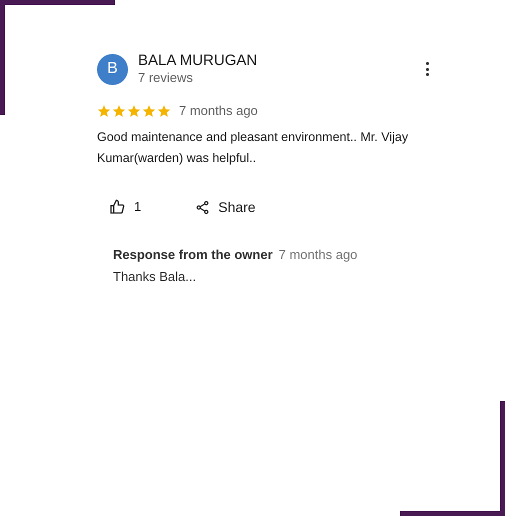  Describe the element at coordinates (202, 207) in the screenshot. I see `share-icon` at that location.